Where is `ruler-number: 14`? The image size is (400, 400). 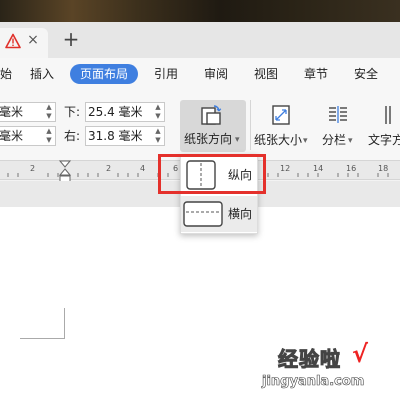 ruler-number: 14 is located at coordinates (318, 168).